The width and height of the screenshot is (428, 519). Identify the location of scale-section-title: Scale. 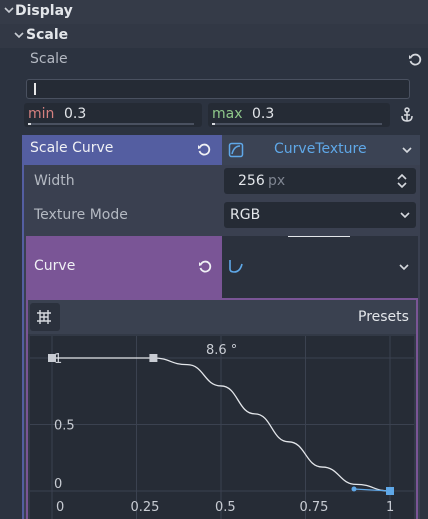
(47, 35).